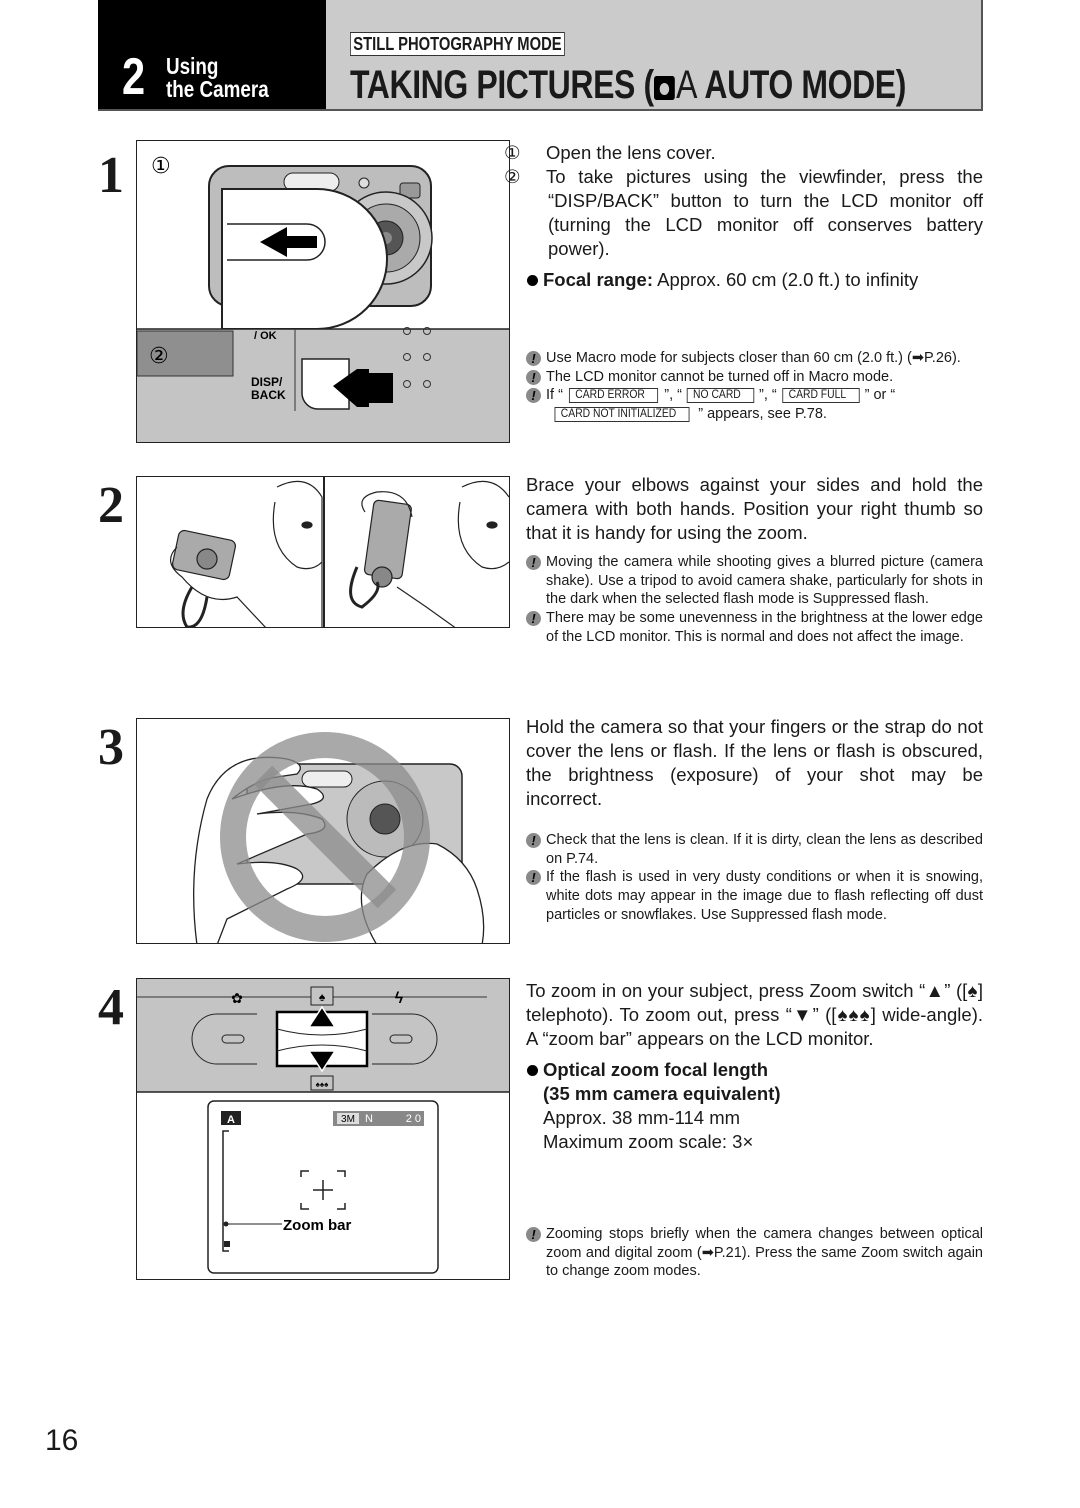 This screenshot has height=1508, width=1080. What do you see at coordinates (267, 382) in the screenshot?
I see `disp-label-line1: DISP/` at bounding box center [267, 382].